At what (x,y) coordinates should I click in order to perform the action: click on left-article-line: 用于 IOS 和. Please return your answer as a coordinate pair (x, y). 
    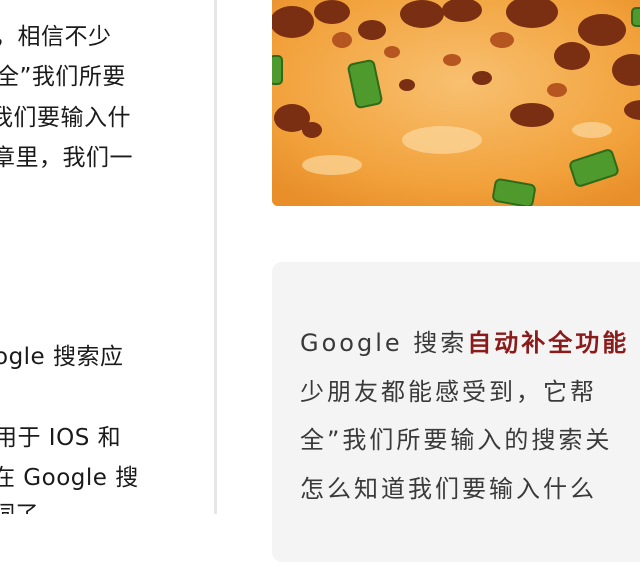
    Looking at the image, I should click on (61, 438).